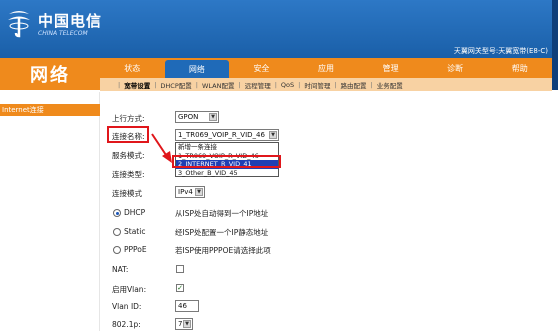  Describe the element at coordinates (120, 269) in the screenshot. I see `nat-label: NAT:` at that location.